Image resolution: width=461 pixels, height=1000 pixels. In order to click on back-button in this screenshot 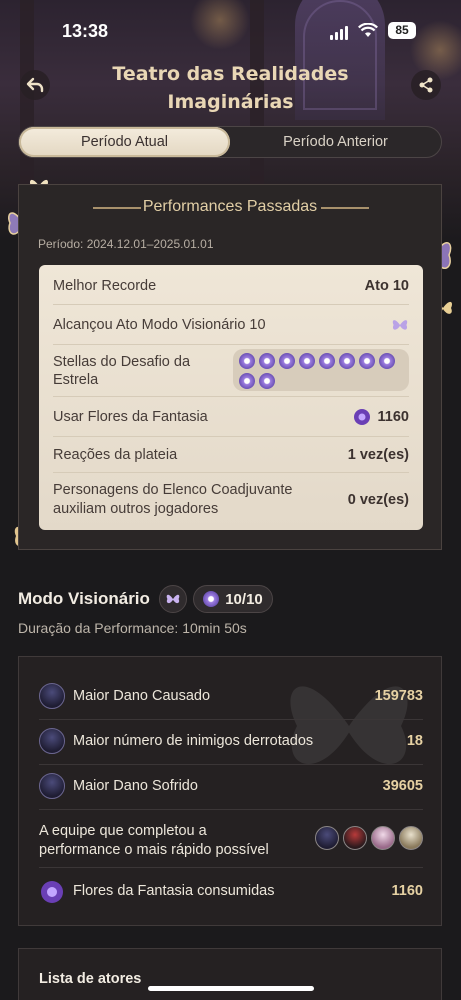, I will do `click(35, 85)`.